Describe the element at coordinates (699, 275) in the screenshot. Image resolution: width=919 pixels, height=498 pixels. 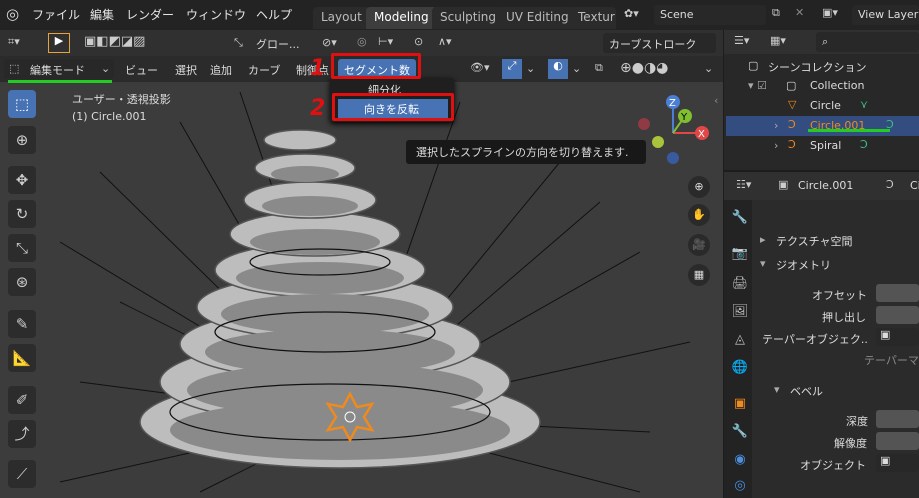
I see `grid-icon: ▦` at that location.